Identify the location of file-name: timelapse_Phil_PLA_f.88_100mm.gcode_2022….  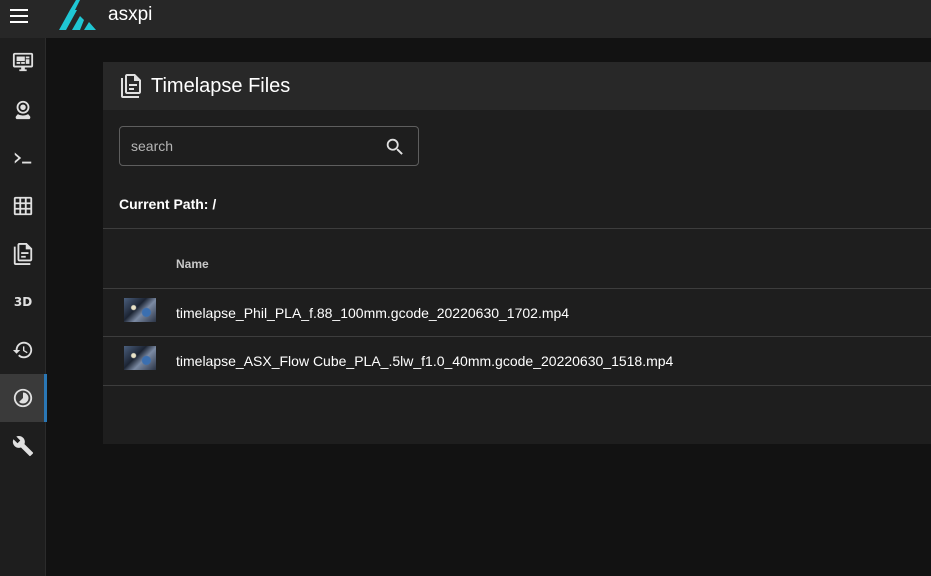
(373, 313).